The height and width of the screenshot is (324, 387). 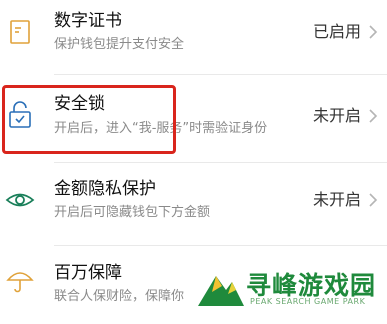 What do you see at coordinates (221, 291) in the screenshot?
I see `mountain-logo-icon` at bounding box center [221, 291].